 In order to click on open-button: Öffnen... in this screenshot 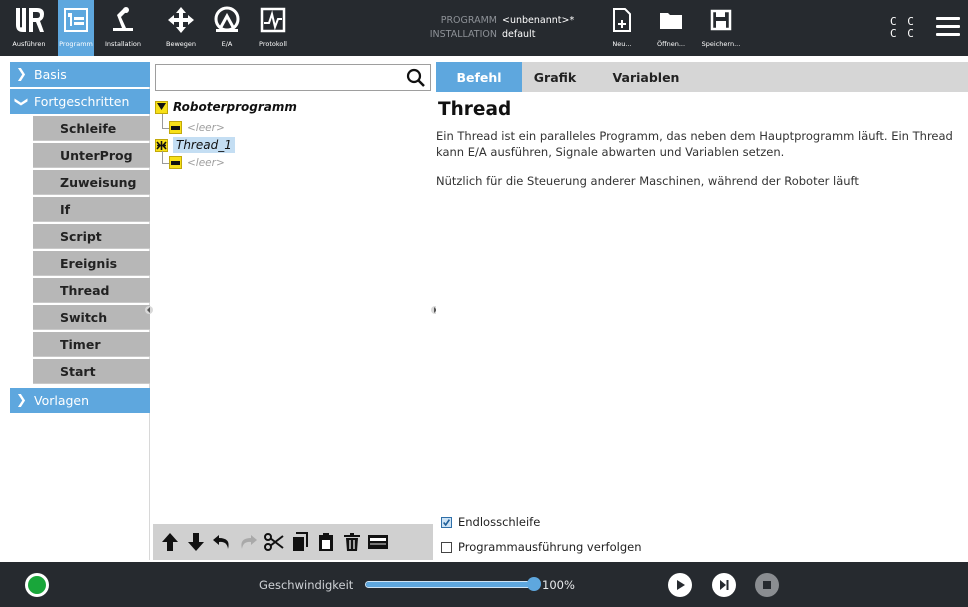, I will do `click(671, 28)`.